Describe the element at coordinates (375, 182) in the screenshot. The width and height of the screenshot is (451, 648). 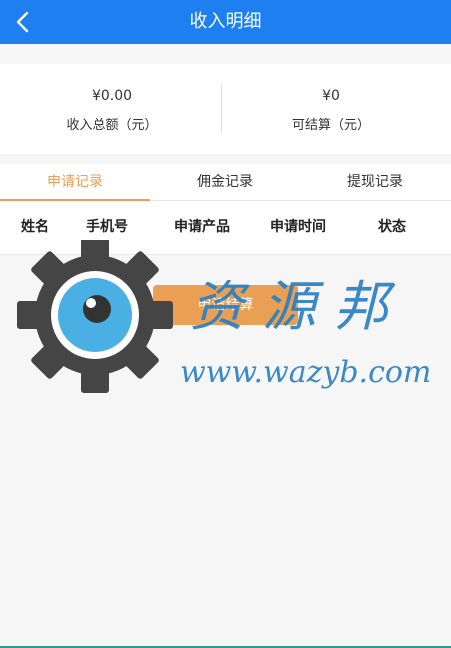
I see `tab-withdrawal-records: 提现记录` at that location.